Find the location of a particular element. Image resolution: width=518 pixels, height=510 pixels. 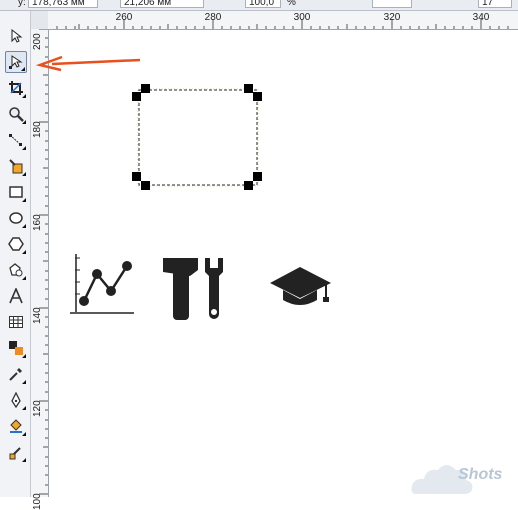

node-handle-bottom-right is located at coordinates (248, 185).